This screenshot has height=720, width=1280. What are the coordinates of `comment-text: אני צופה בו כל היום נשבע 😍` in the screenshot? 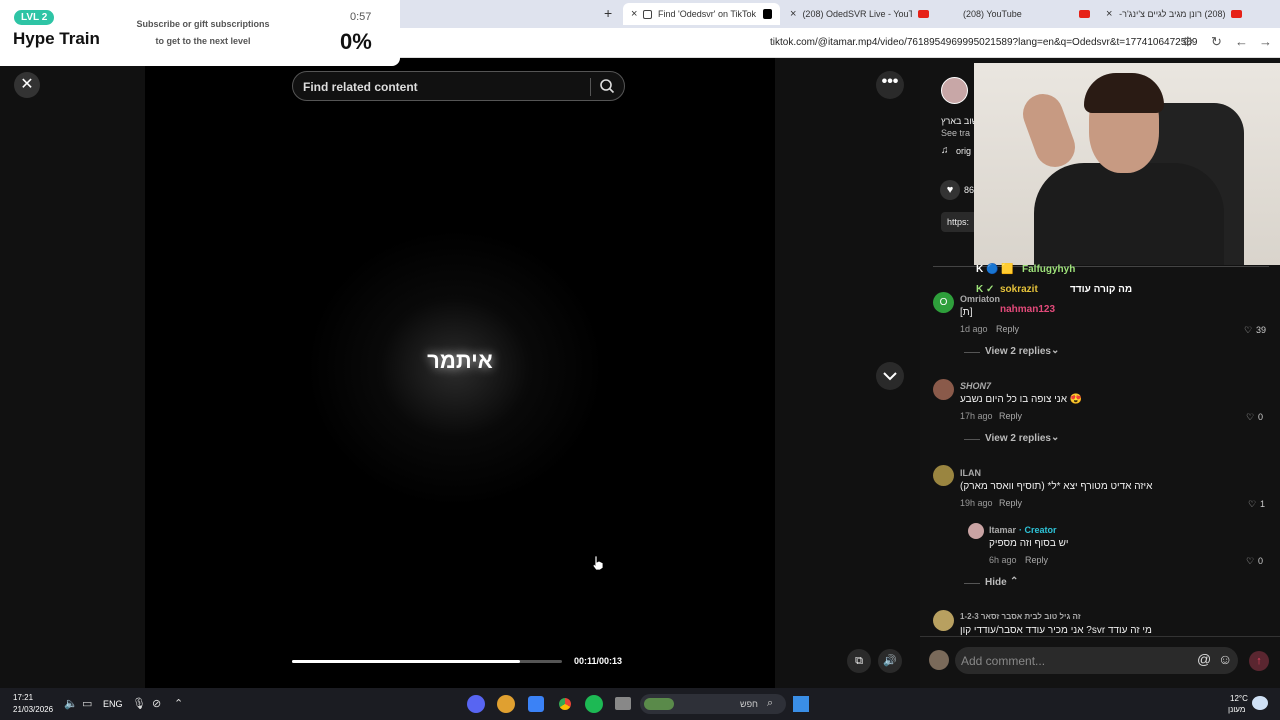 It's located at (1021, 399).